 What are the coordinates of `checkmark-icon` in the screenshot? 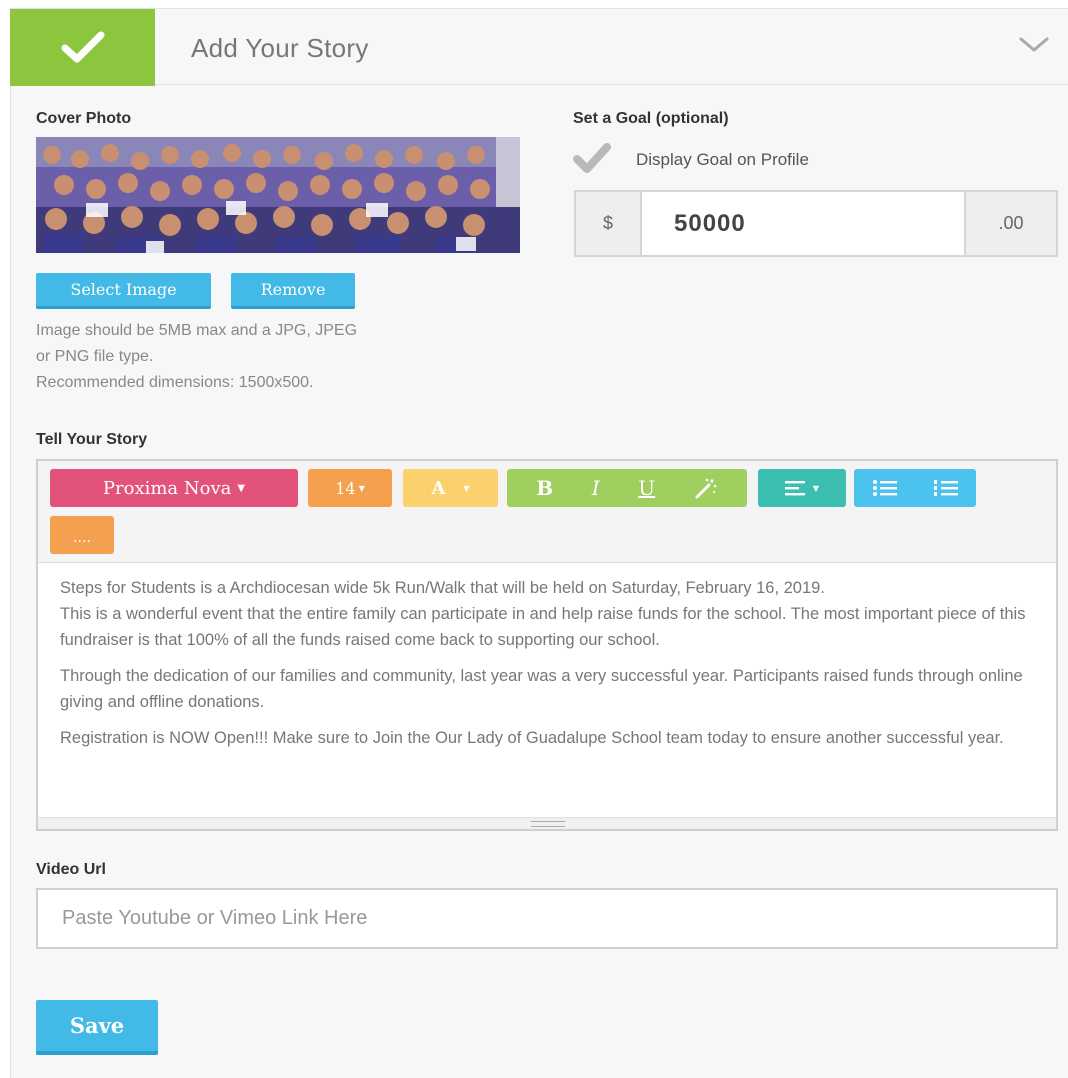 It's located at (82, 46).